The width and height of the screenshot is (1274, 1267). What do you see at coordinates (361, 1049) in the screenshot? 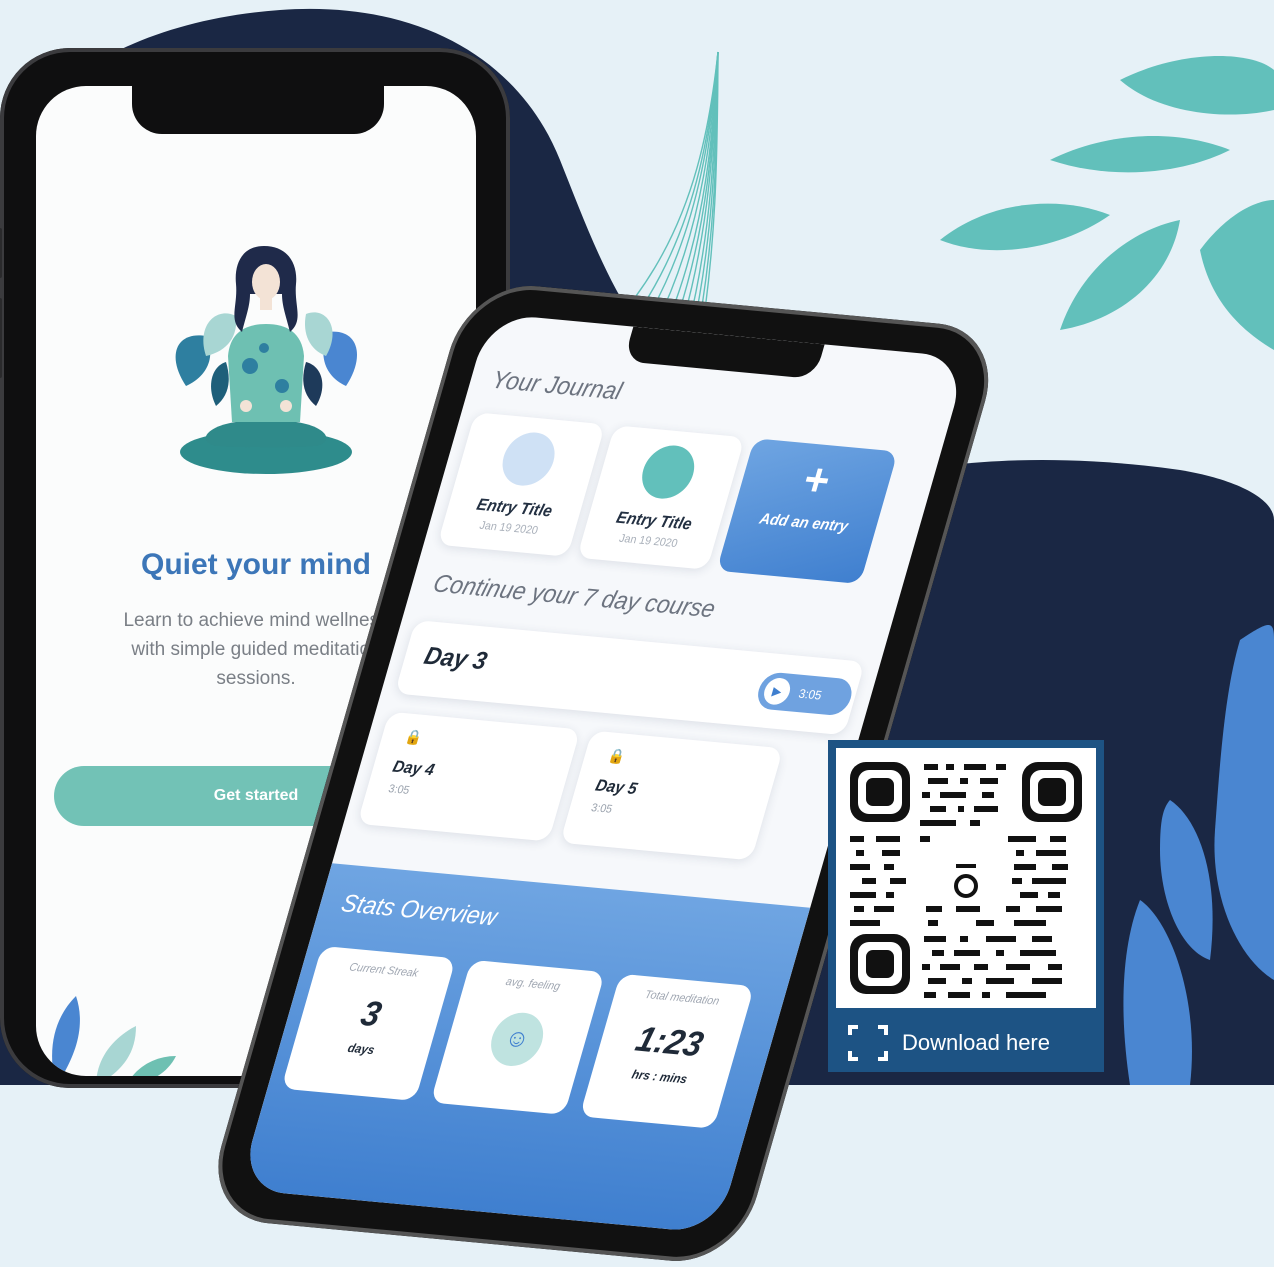
I see `streak-unit: days` at bounding box center [361, 1049].